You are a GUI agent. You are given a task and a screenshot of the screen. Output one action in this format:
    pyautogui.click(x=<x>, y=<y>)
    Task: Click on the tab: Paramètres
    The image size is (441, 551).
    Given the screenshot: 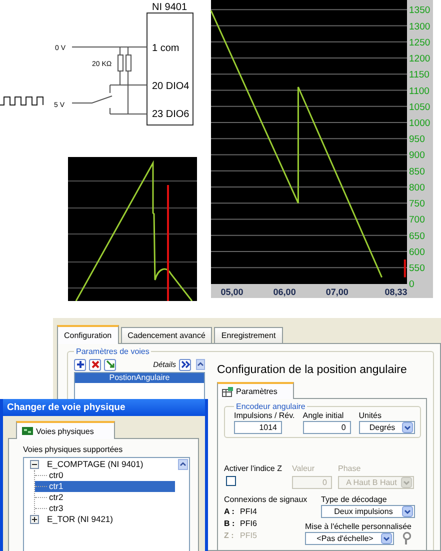 What is the action you would take?
    pyautogui.click(x=255, y=390)
    